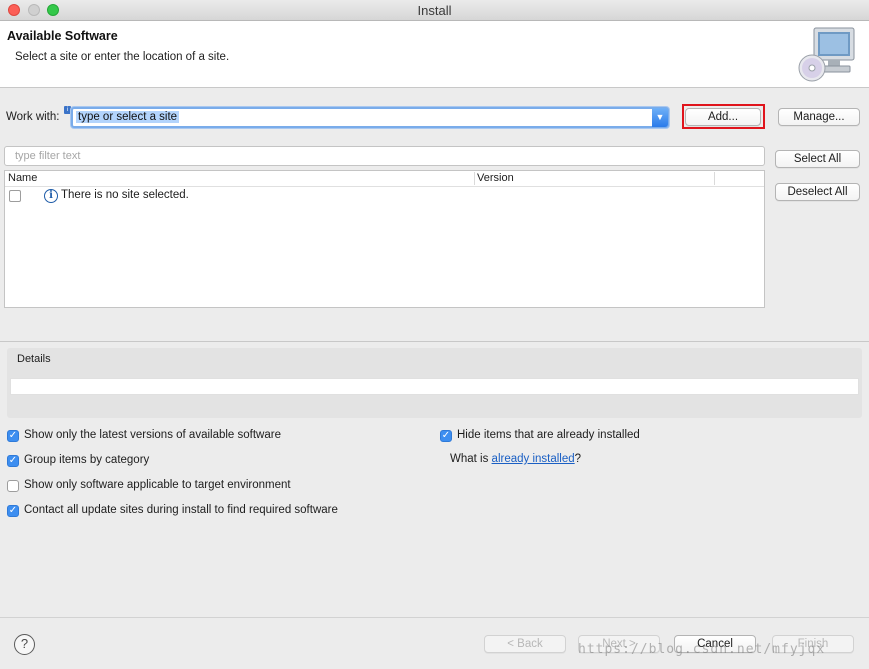 The image size is (869, 669). What do you see at coordinates (13, 486) in the screenshot?
I see `target-environment-checkbox` at bounding box center [13, 486].